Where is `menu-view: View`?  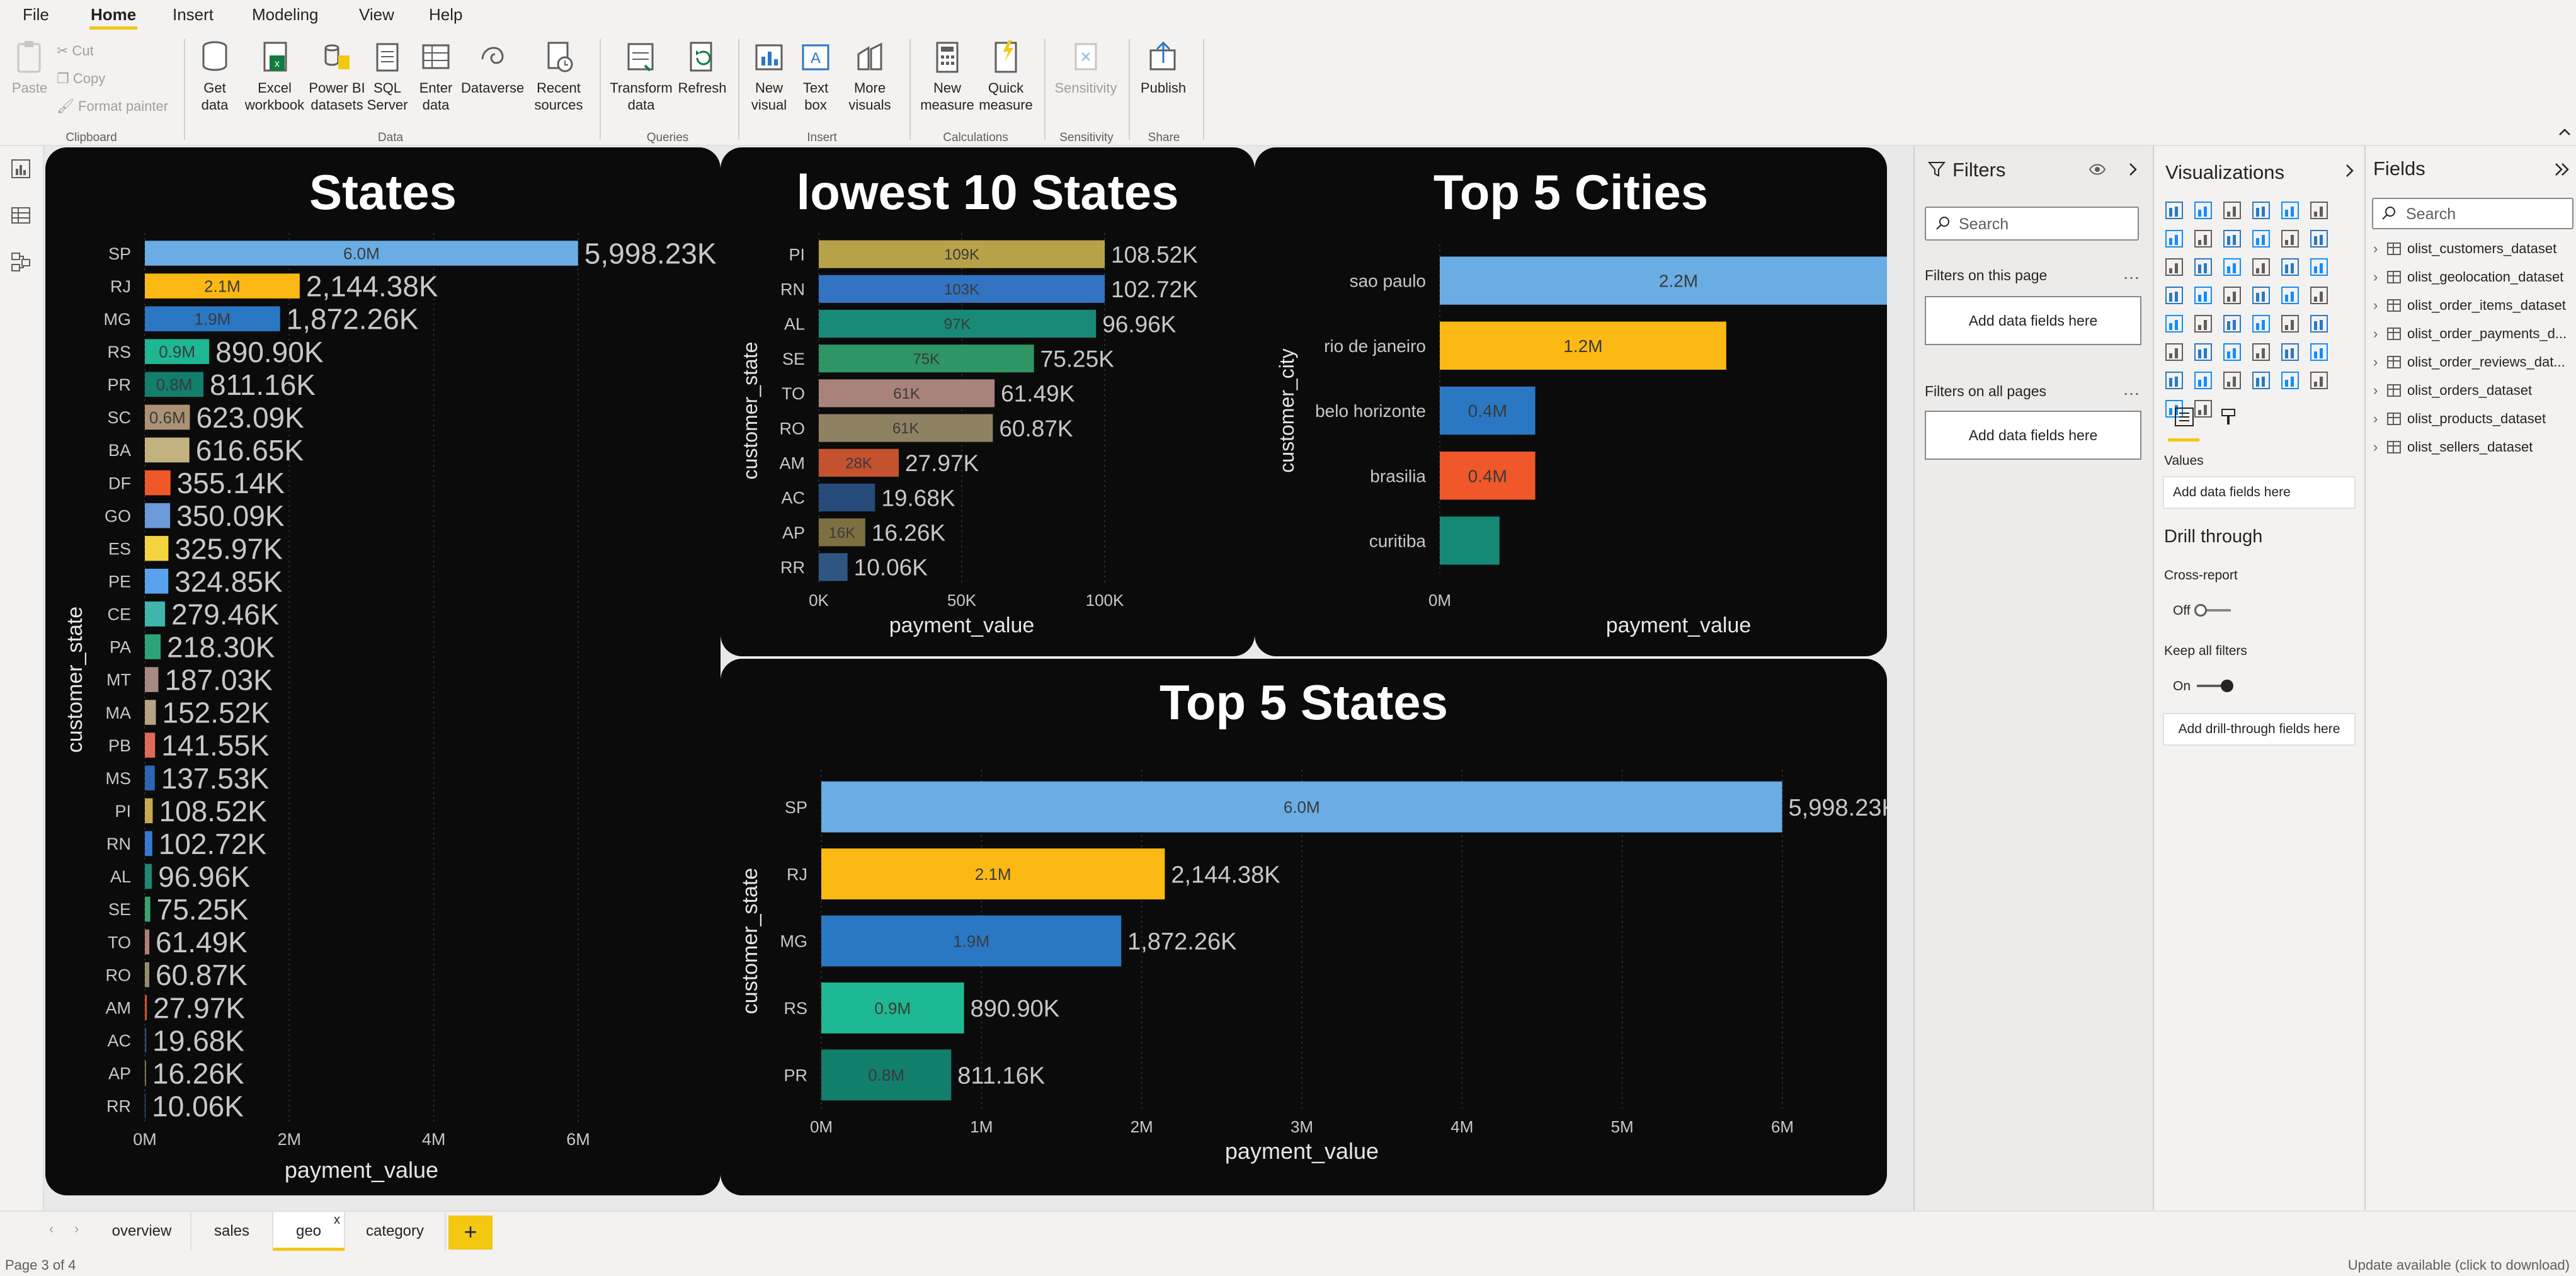
menu-view: View is located at coordinates (376, 15).